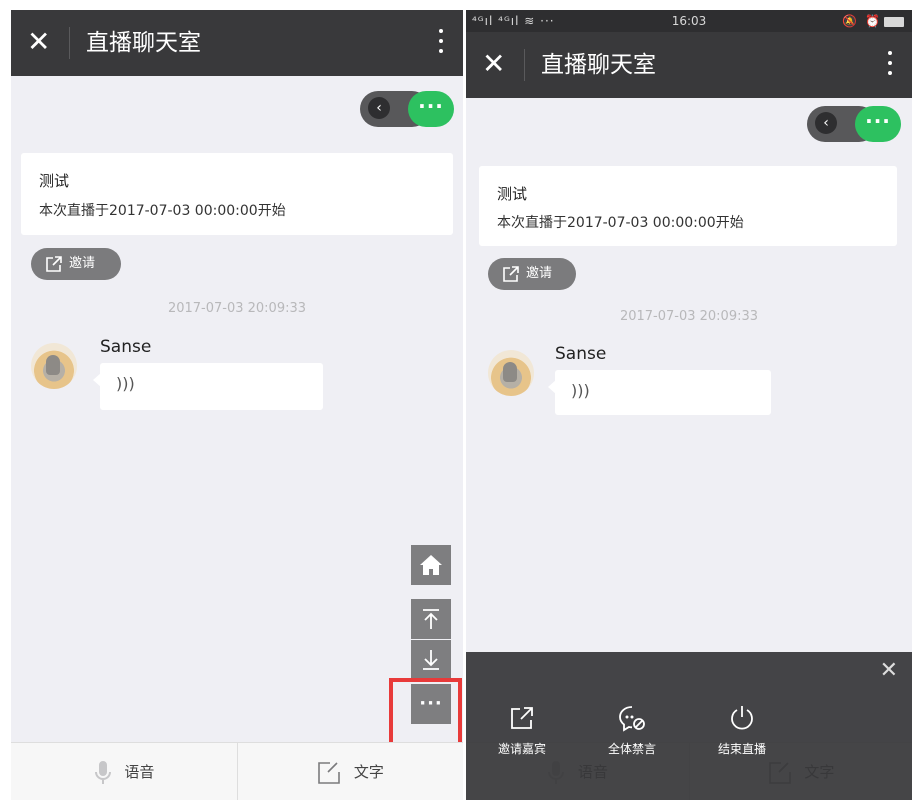 Image resolution: width=917 pixels, height=803 pixels. Describe the element at coordinates (894, 21) in the screenshot. I see `battery-icon` at that location.